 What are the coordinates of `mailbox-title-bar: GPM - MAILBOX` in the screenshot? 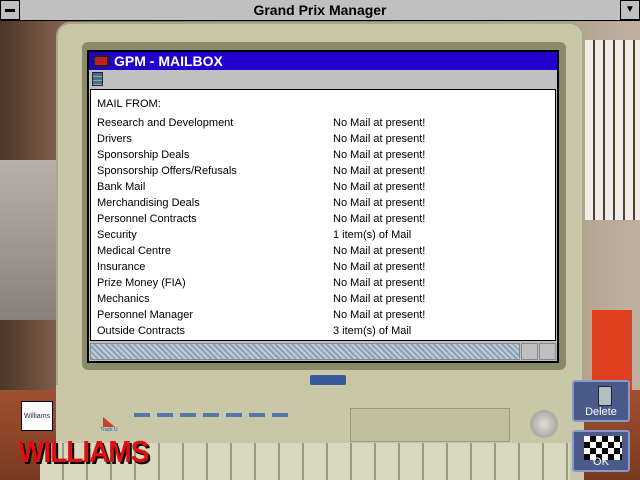 It's located at (323, 61).